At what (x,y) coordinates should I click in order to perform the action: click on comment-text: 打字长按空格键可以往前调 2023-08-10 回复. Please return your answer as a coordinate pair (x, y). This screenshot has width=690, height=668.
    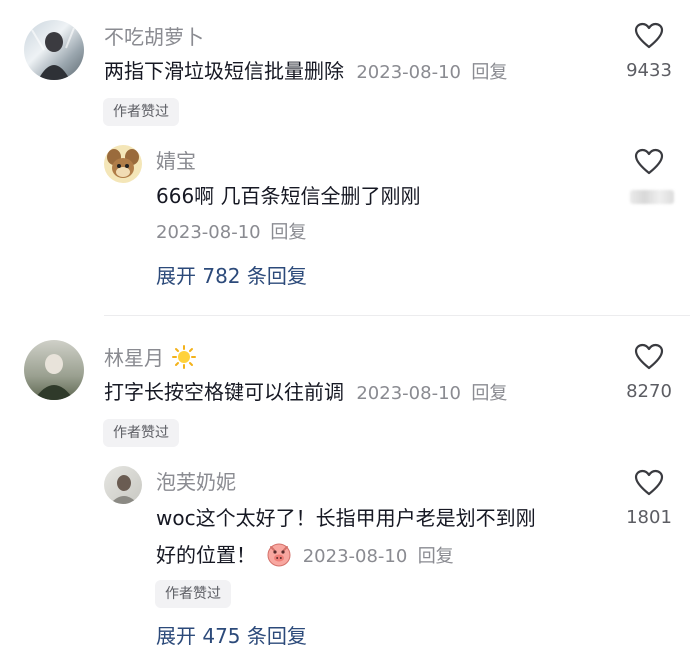
    Looking at the image, I should click on (305, 393).